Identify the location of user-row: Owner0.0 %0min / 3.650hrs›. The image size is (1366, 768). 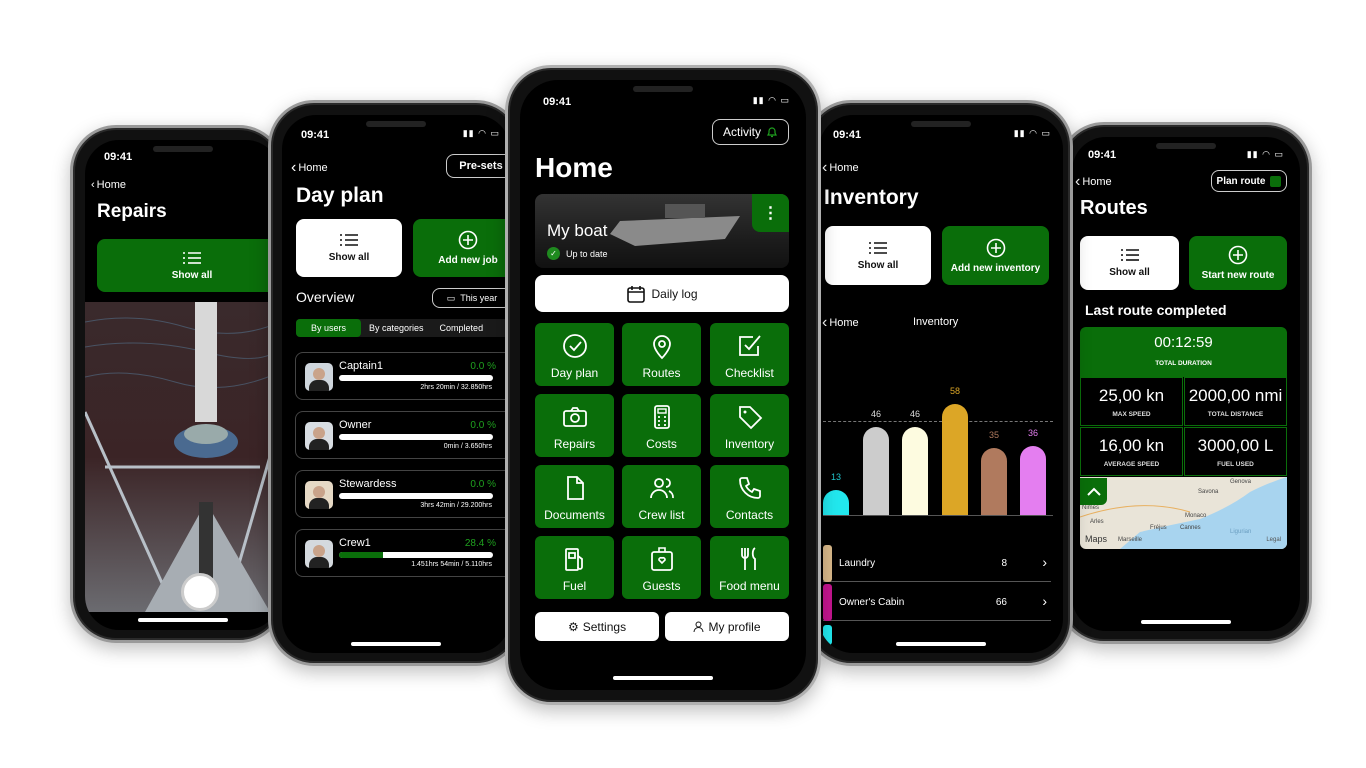
(402, 435).